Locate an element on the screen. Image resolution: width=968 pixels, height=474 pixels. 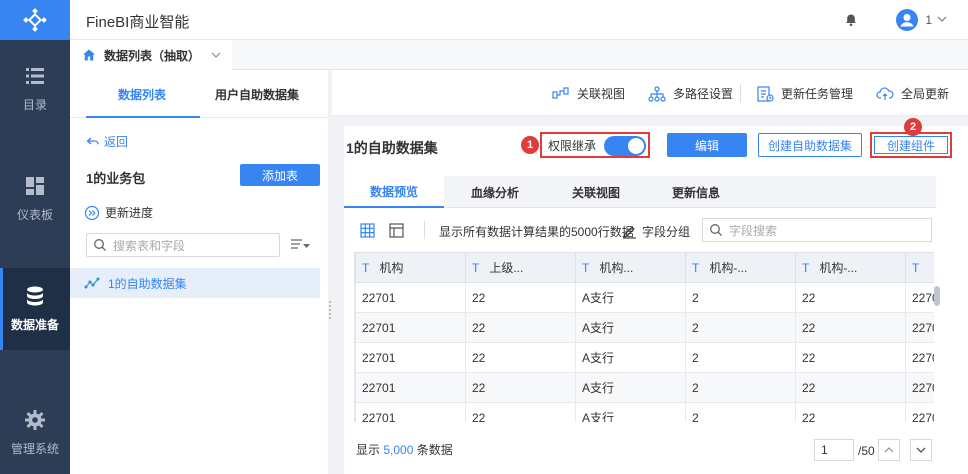
column-header: T 机构 is located at coordinates (410, 267).